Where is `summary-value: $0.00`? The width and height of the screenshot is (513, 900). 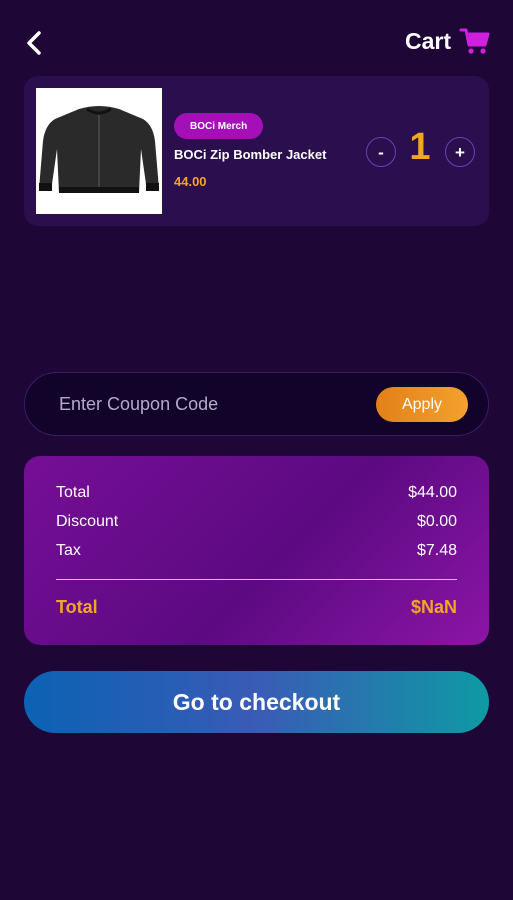
summary-value: $0.00 is located at coordinates (436, 521).